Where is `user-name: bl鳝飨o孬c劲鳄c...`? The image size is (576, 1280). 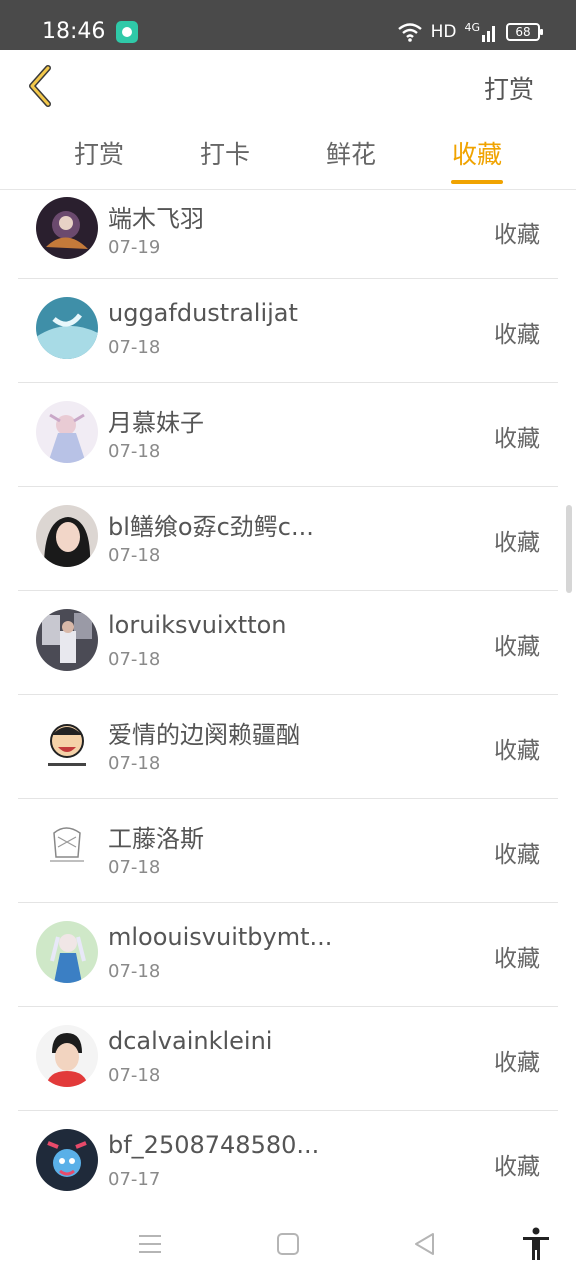 user-name: bl鳝飨o孬c劲鳄c... is located at coordinates (211, 527).